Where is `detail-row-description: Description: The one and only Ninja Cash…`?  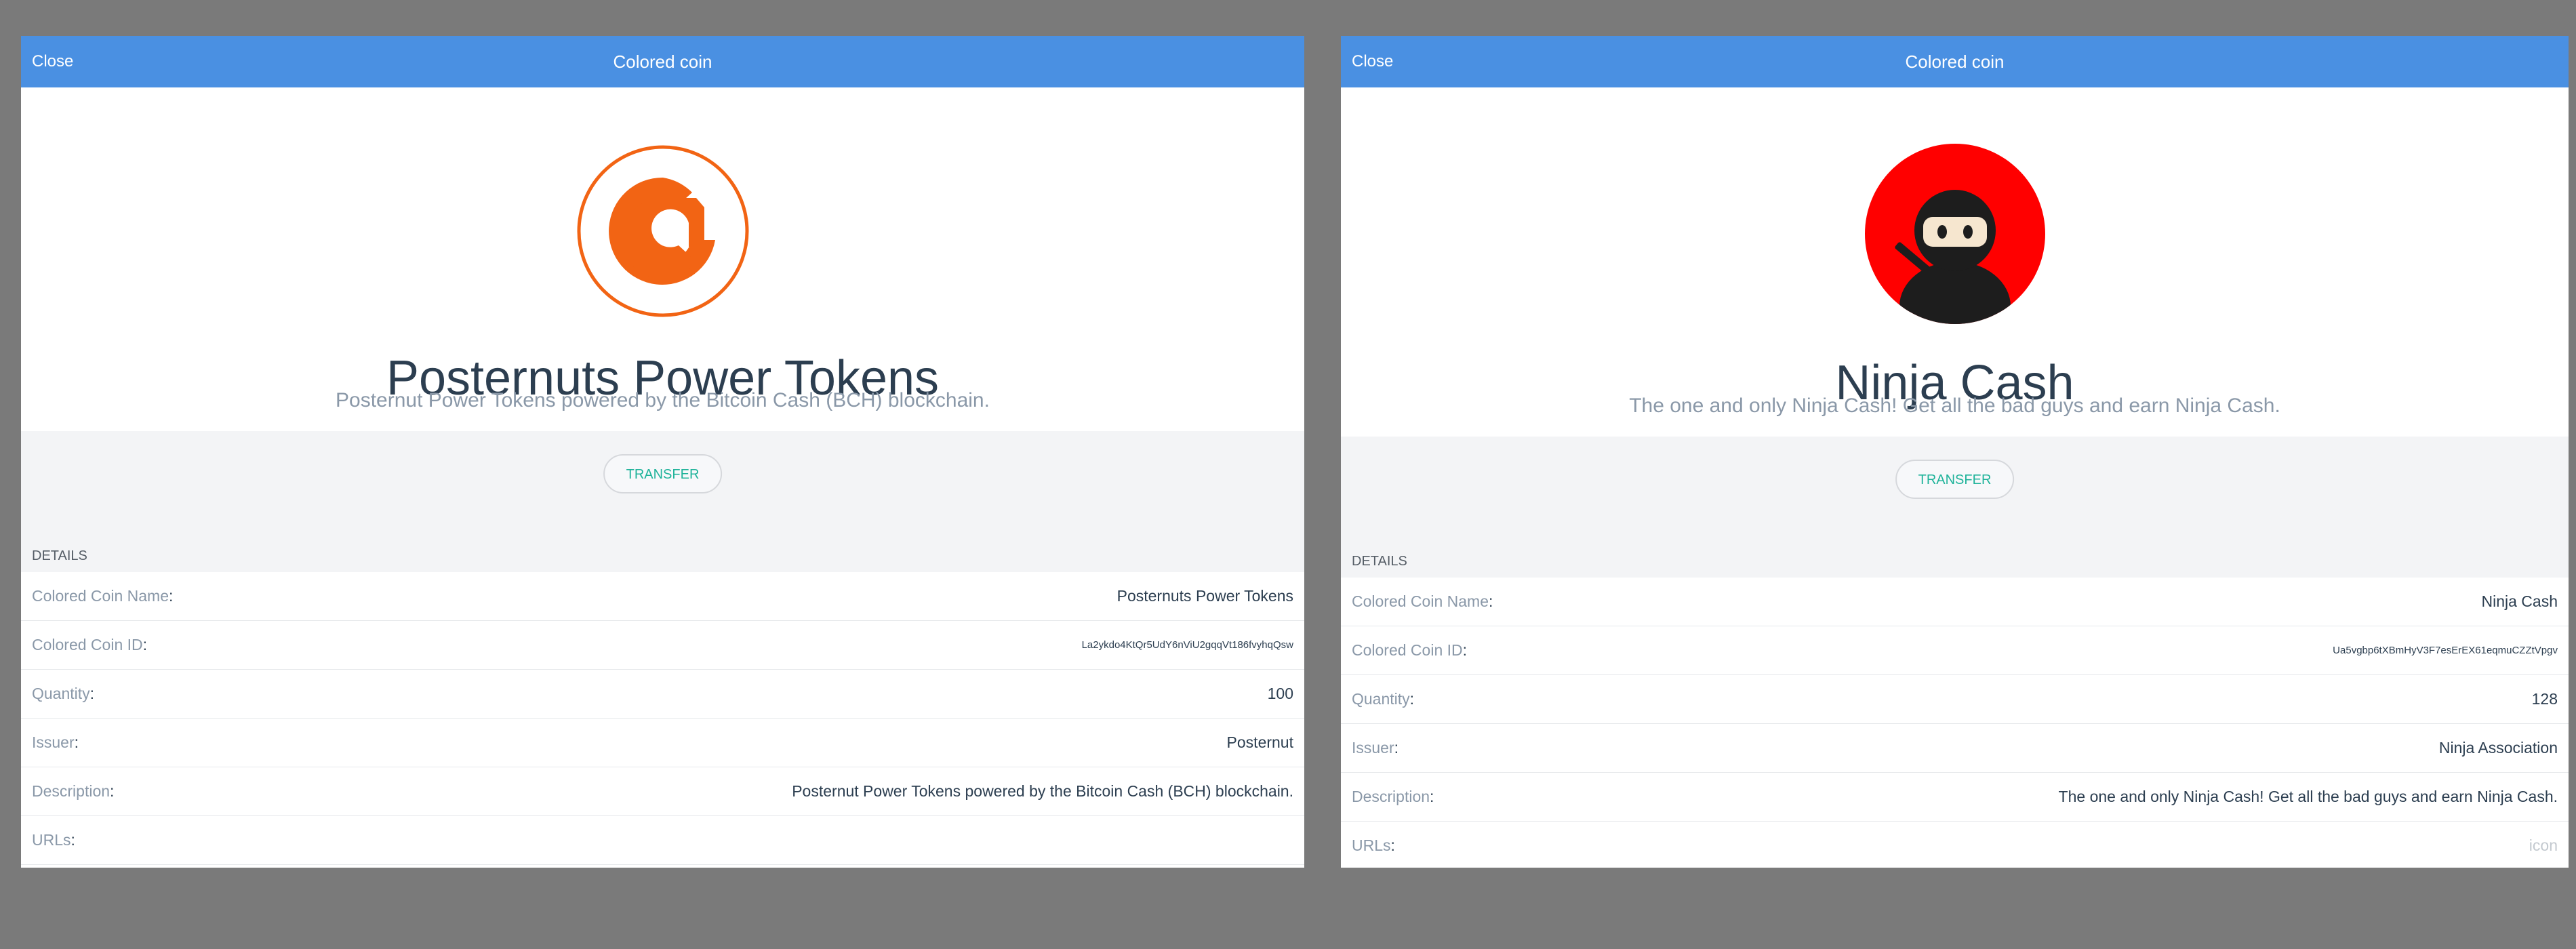 detail-row-description: Description: The one and only Ninja Cash… is located at coordinates (1955, 797).